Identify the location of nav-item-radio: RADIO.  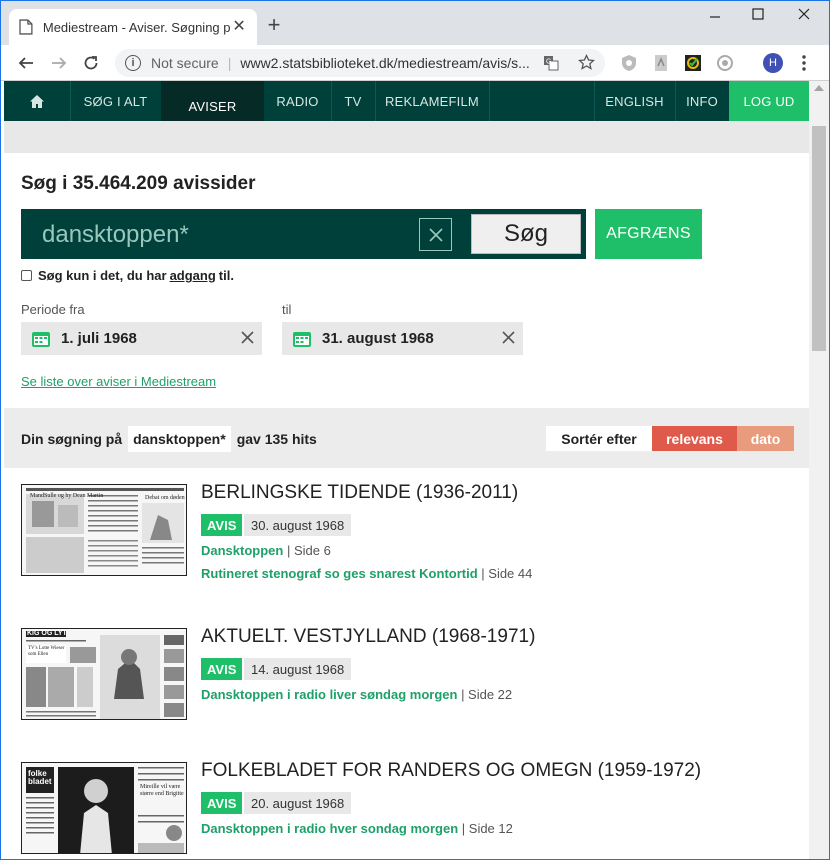
(297, 101).